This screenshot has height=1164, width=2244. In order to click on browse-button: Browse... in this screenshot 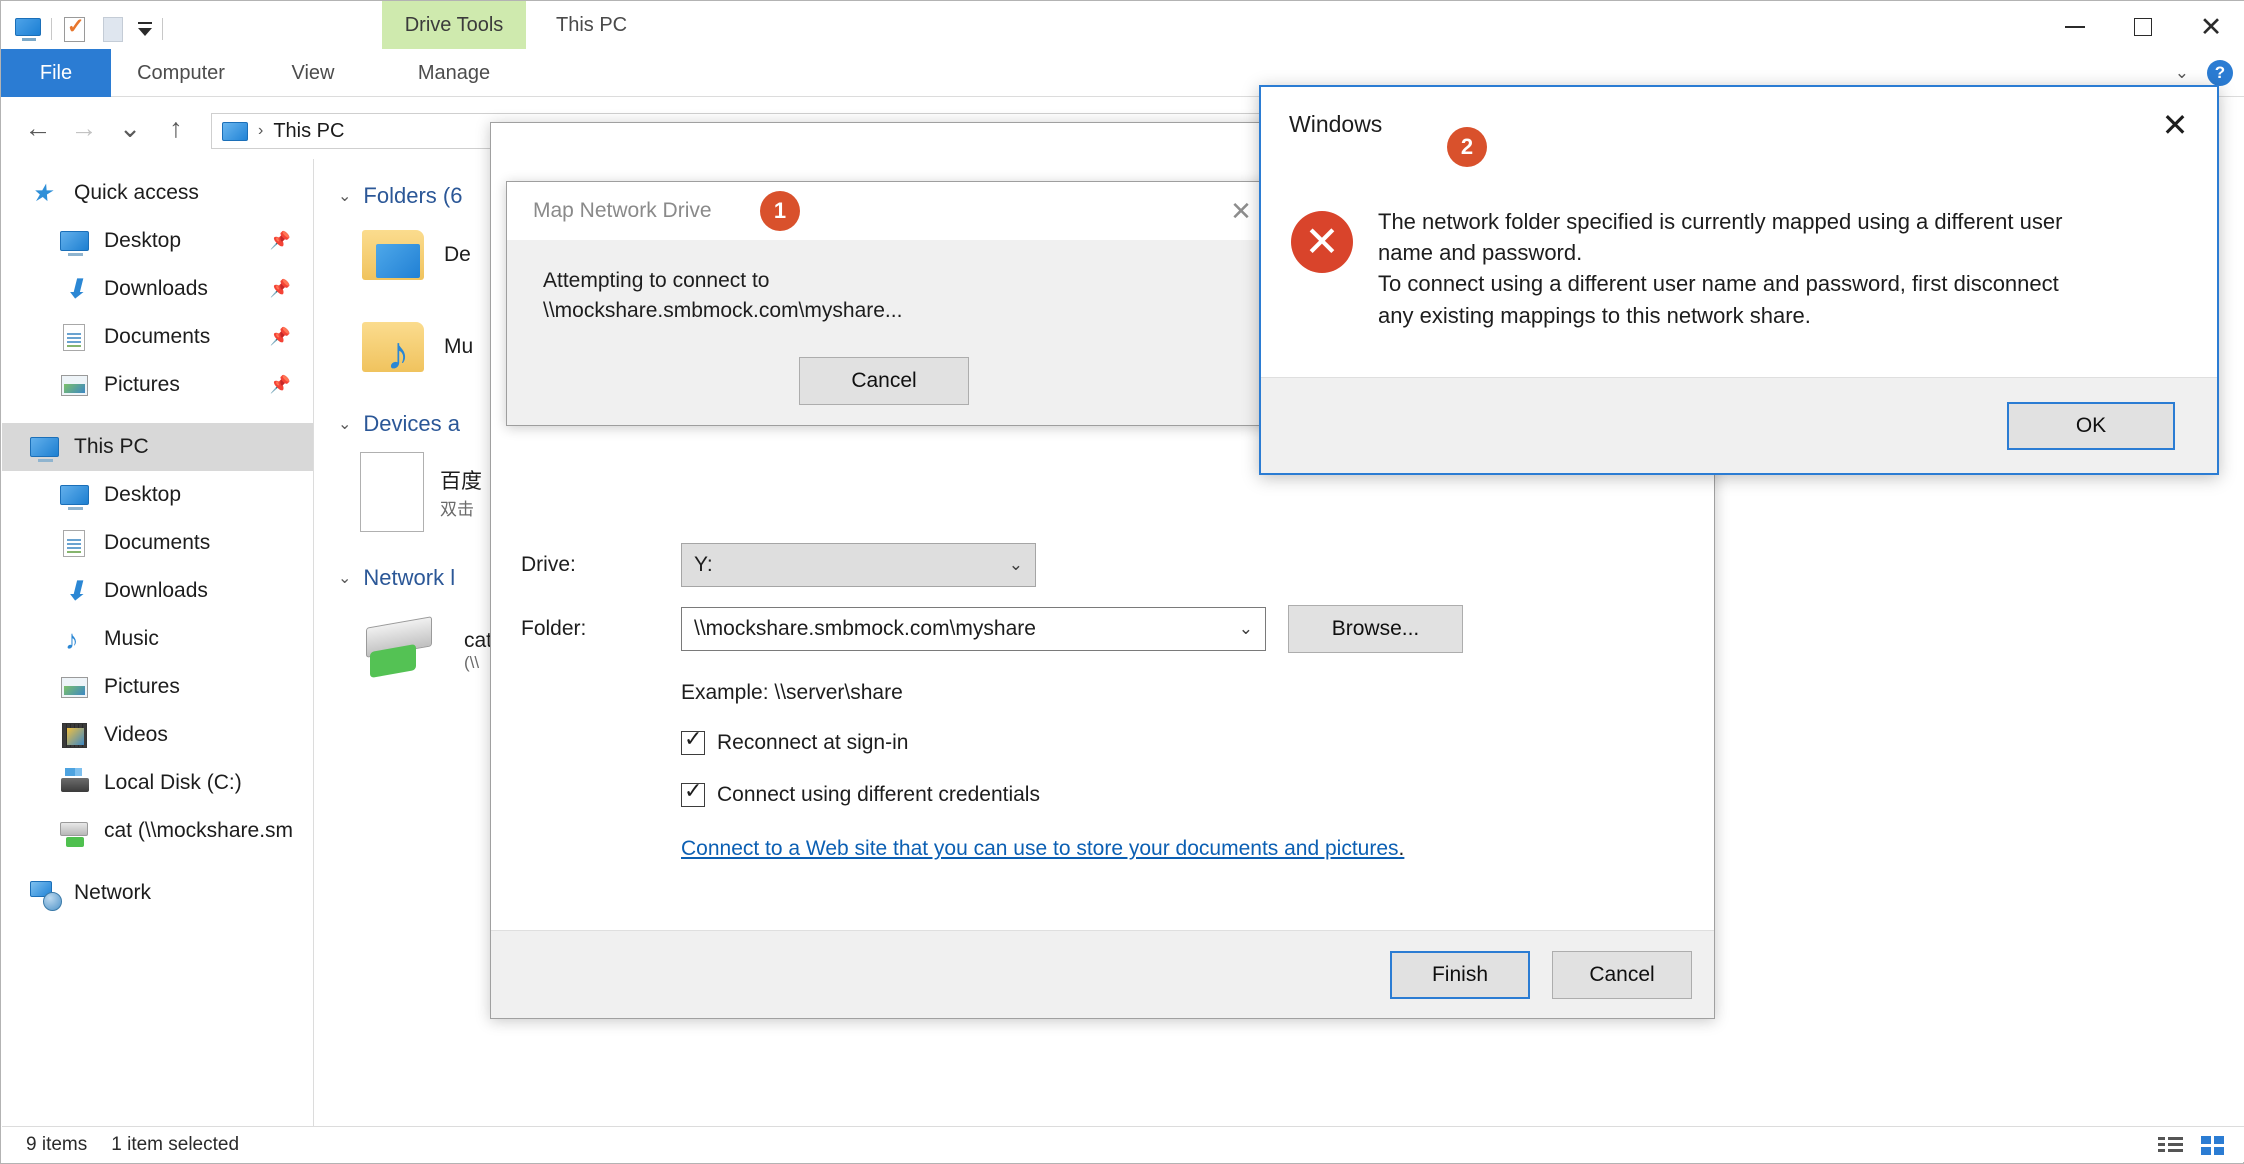, I will do `click(1375, 629)`.